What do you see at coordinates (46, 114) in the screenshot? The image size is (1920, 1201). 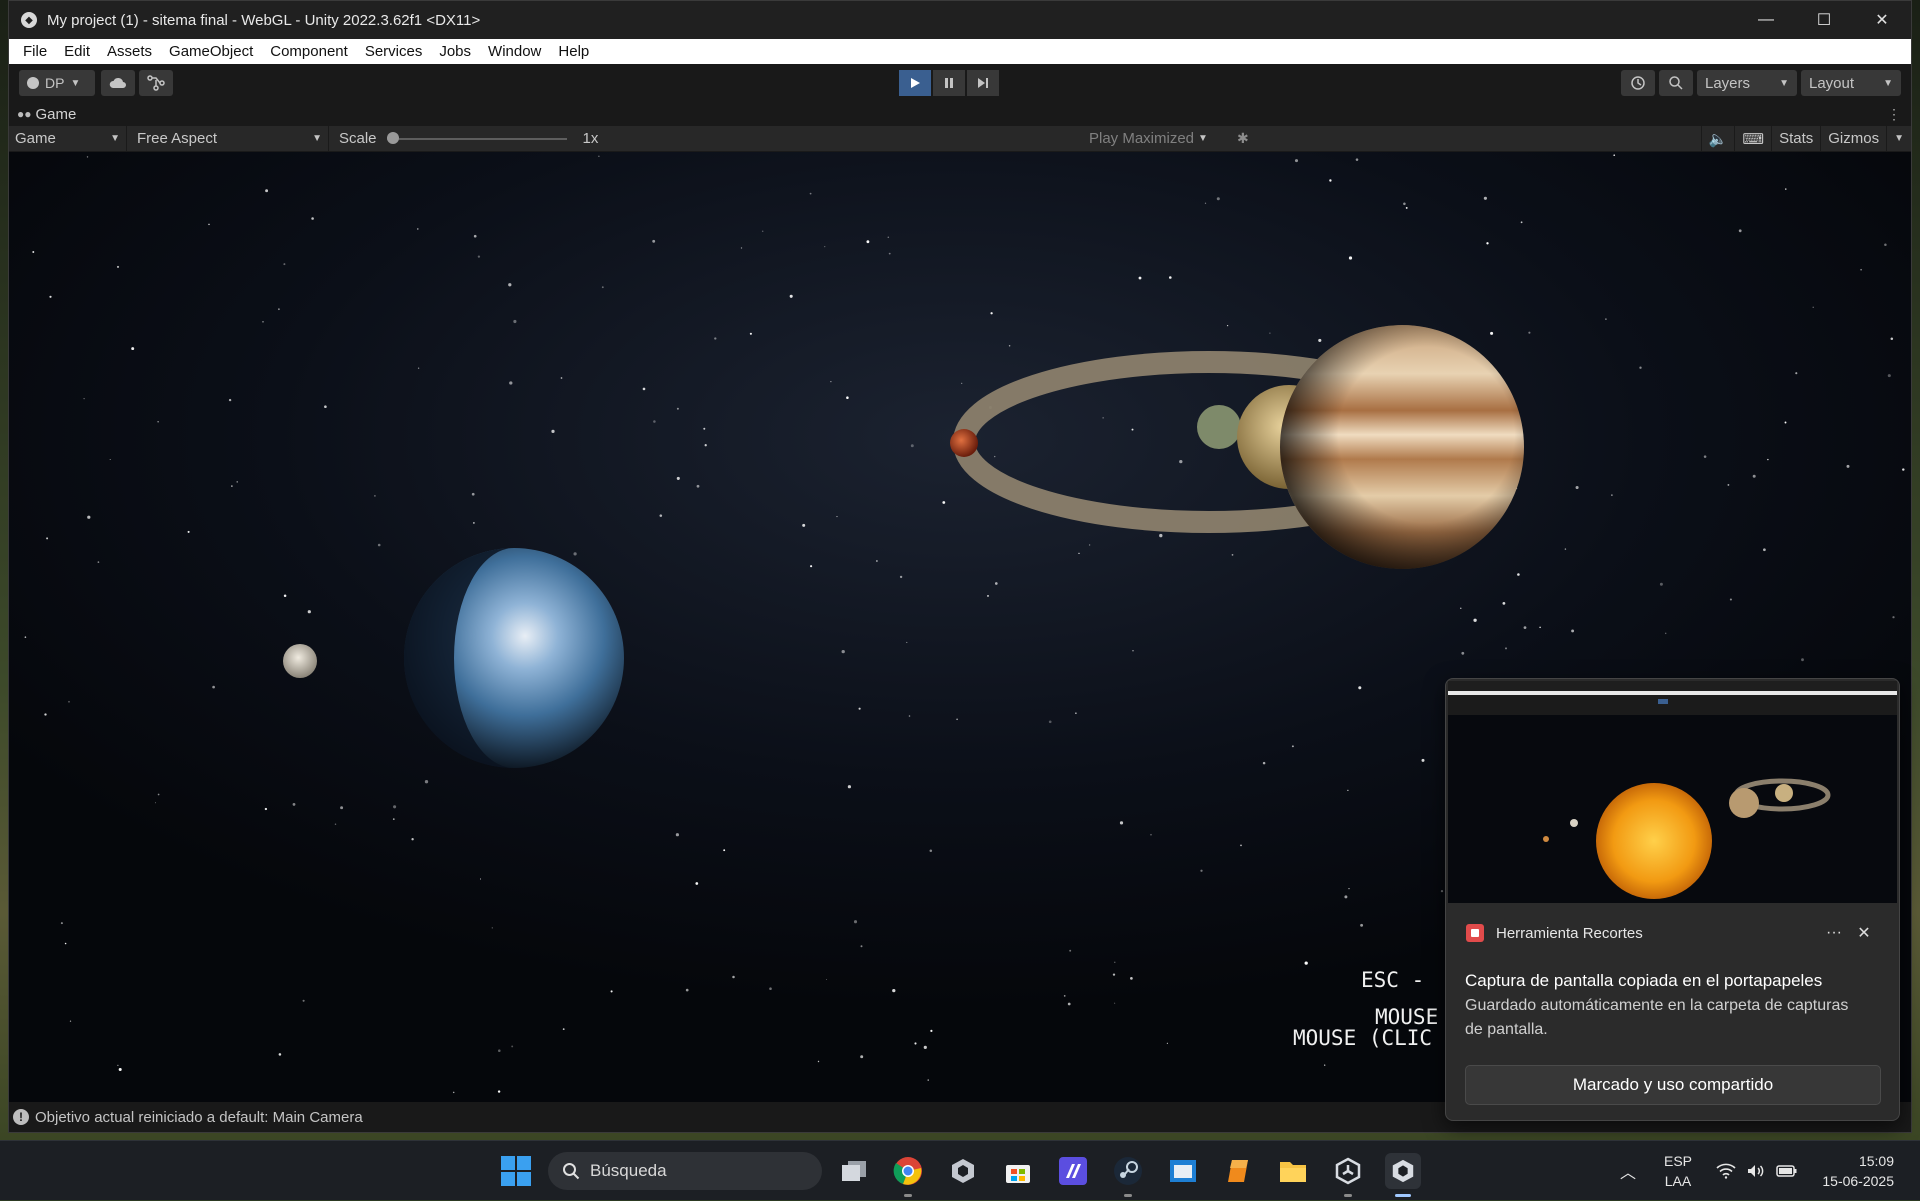 I see `tab-game: ●● Game` at bounding box center [46, 114].